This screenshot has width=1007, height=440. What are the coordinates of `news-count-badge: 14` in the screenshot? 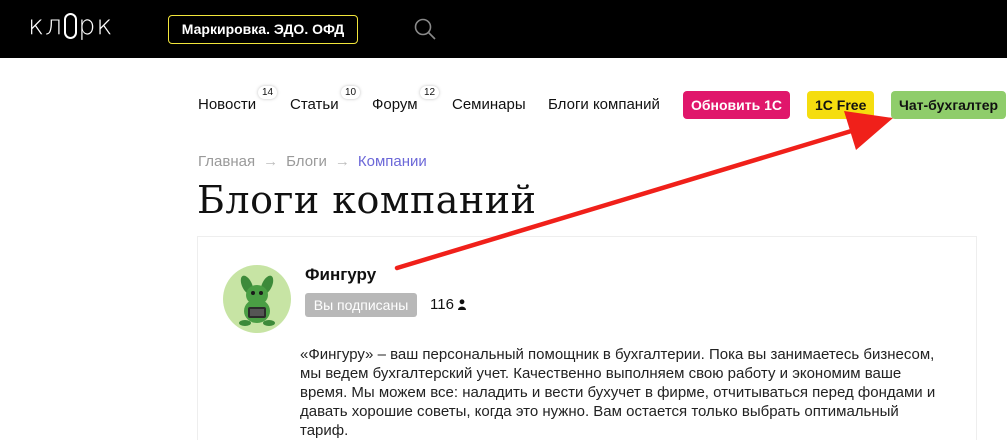 It's located at (268, 92).